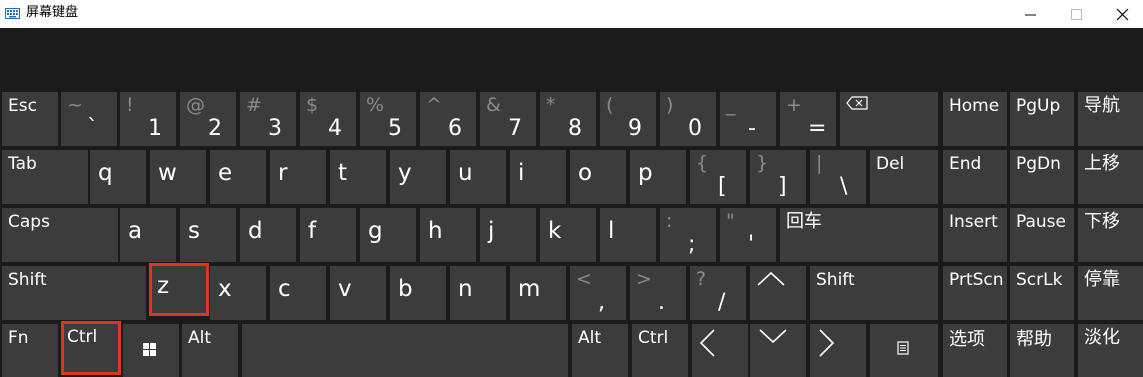 The width and height of the screenshot is (1143, 377). What do you see at coordinates (358, 293) in the screenshot?
I see `key-v: v` at bounding box center [358, 293].